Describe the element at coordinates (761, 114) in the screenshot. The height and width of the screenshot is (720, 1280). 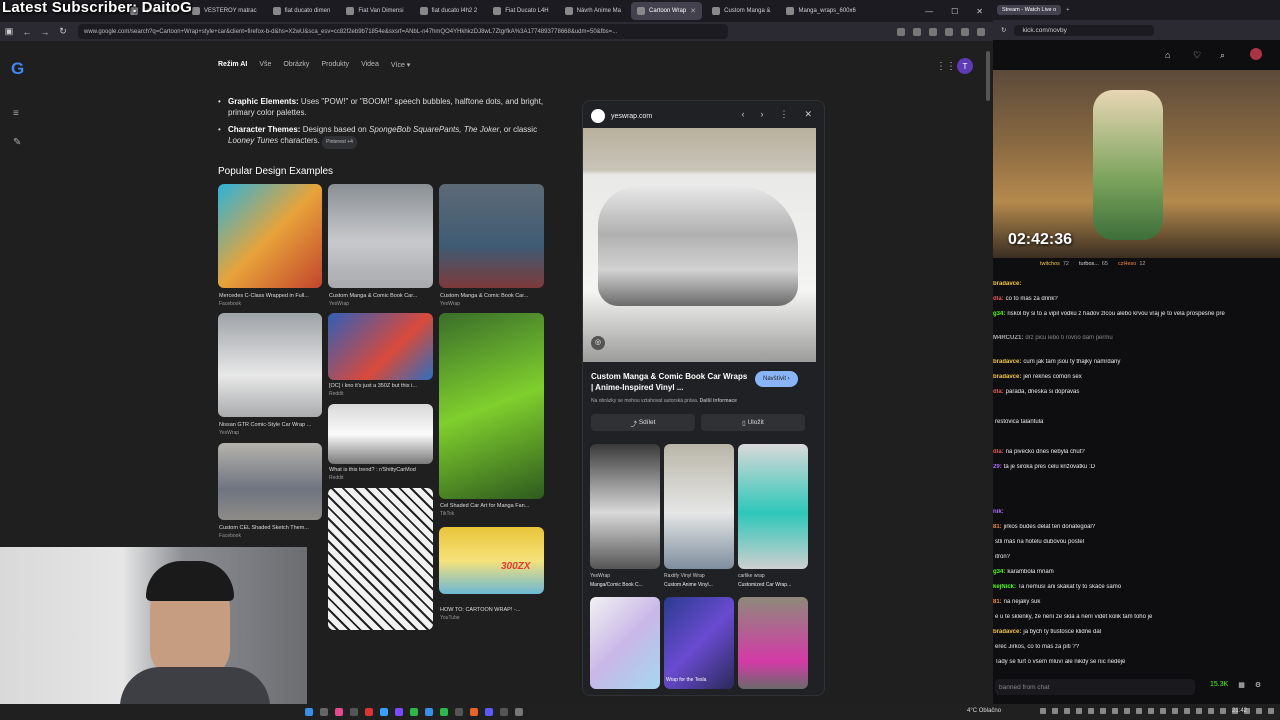
I see `next-icon: ›` at that location.